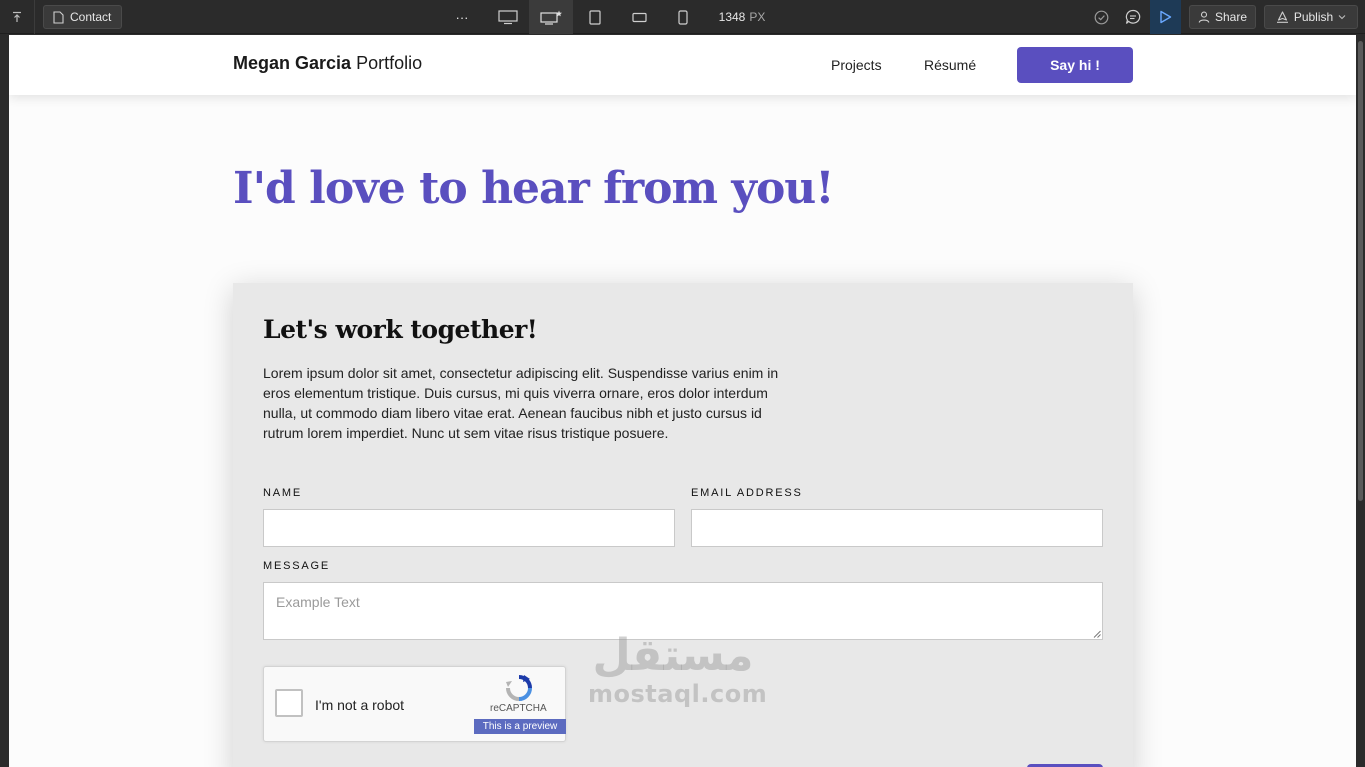 The width and height of the screenshot is (1365, 767). Describe the element at coordinates (732, 17) in the screenshot. I see `canvas-width-value: 1348` at that location.